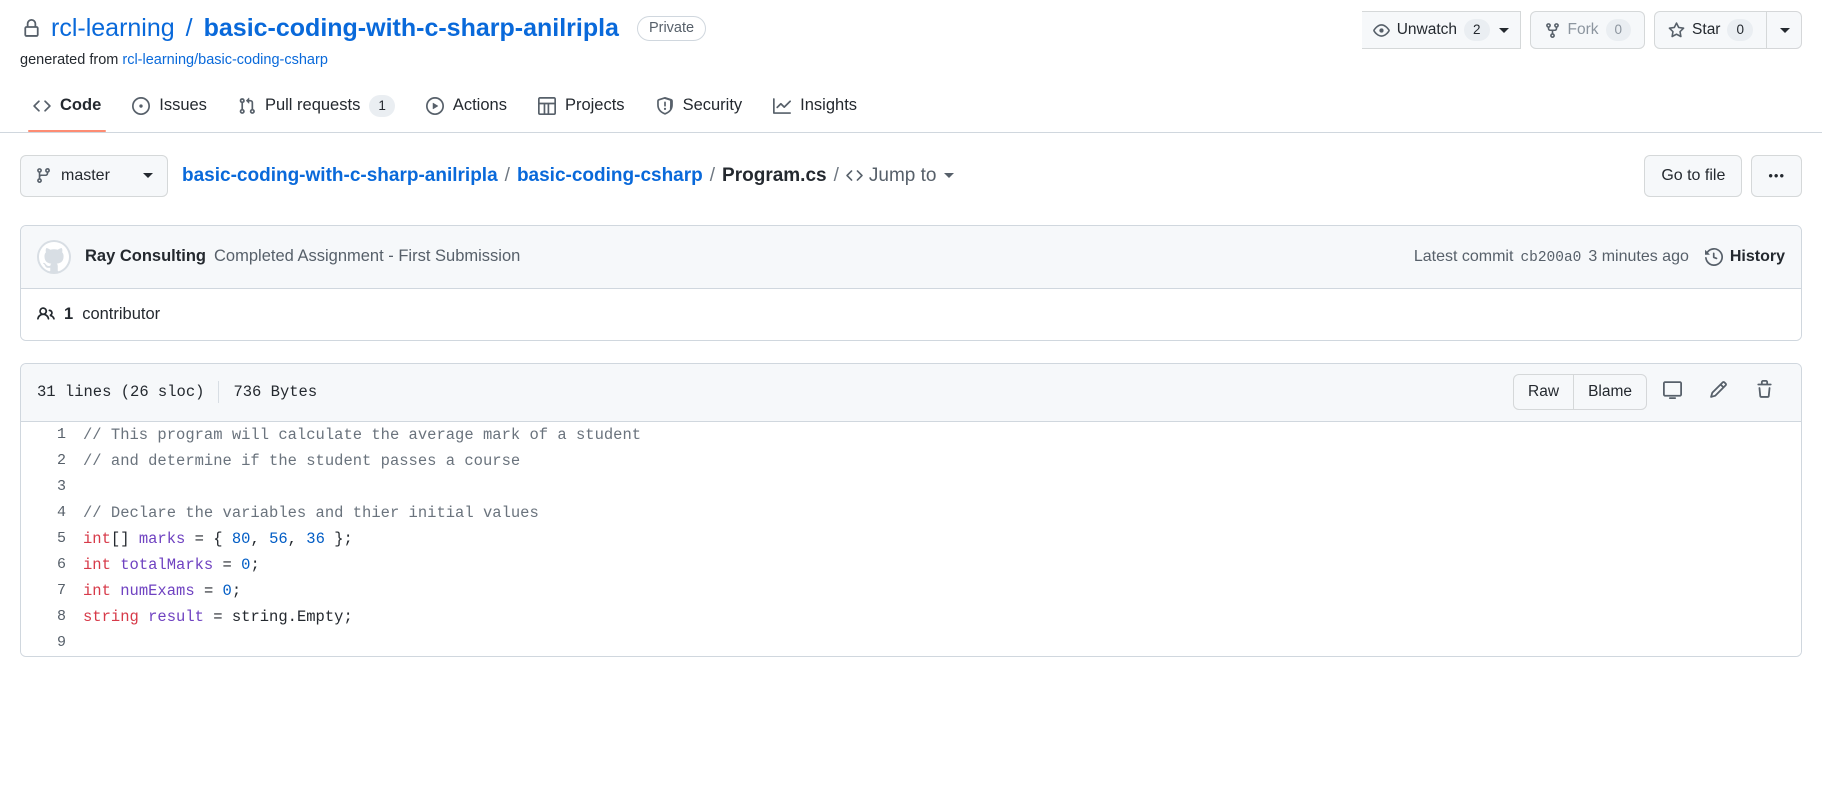 This screenshot has width=1822, height=810. I want to click on tab-projects-label: Projects, so click(594, 105).